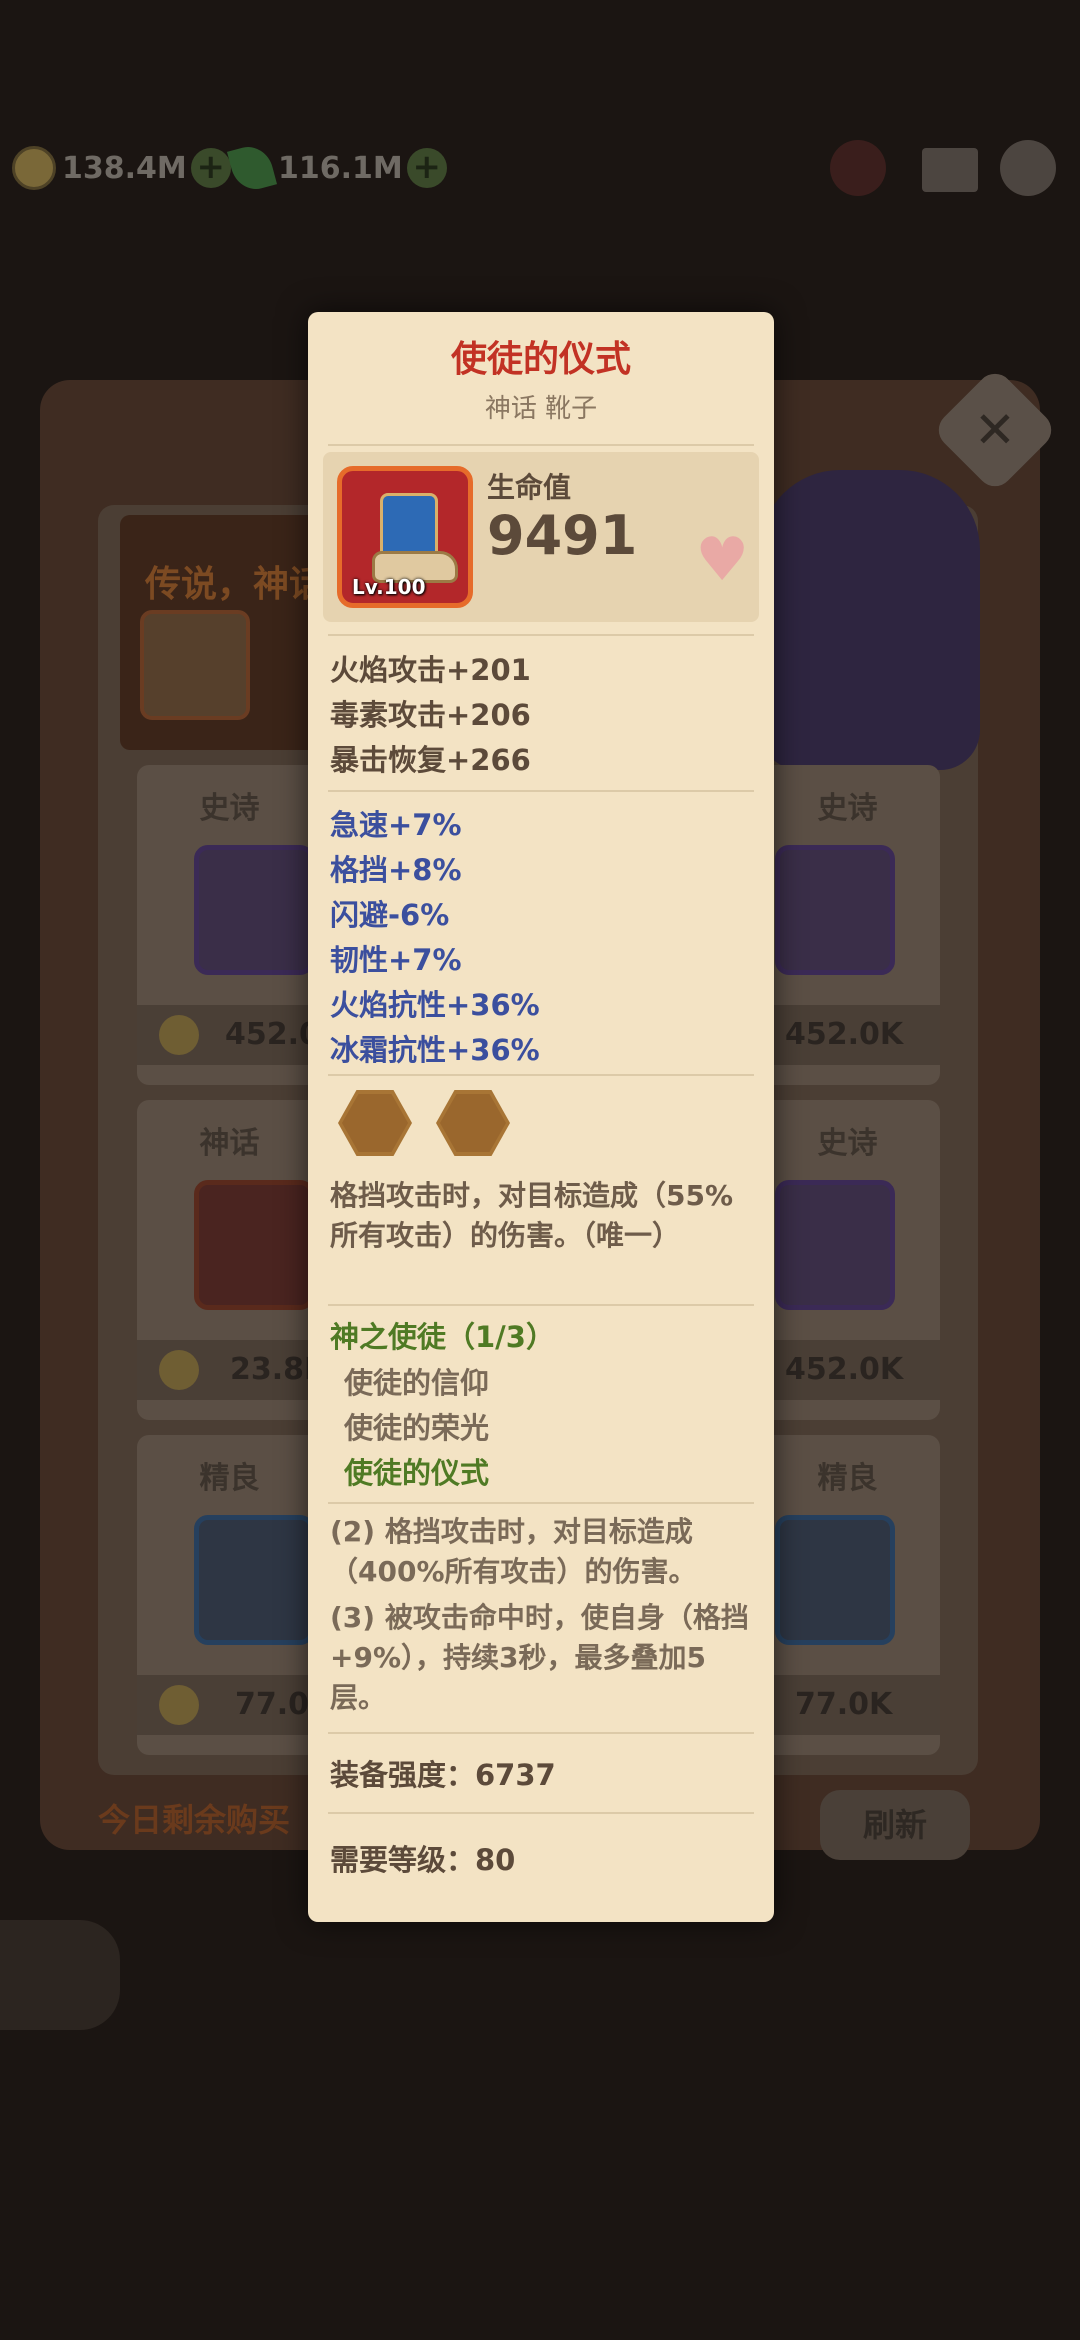  Describe the element at coordinates (340, 168) in the screenshot. I see `gem-amount: 116.1M` at that location.